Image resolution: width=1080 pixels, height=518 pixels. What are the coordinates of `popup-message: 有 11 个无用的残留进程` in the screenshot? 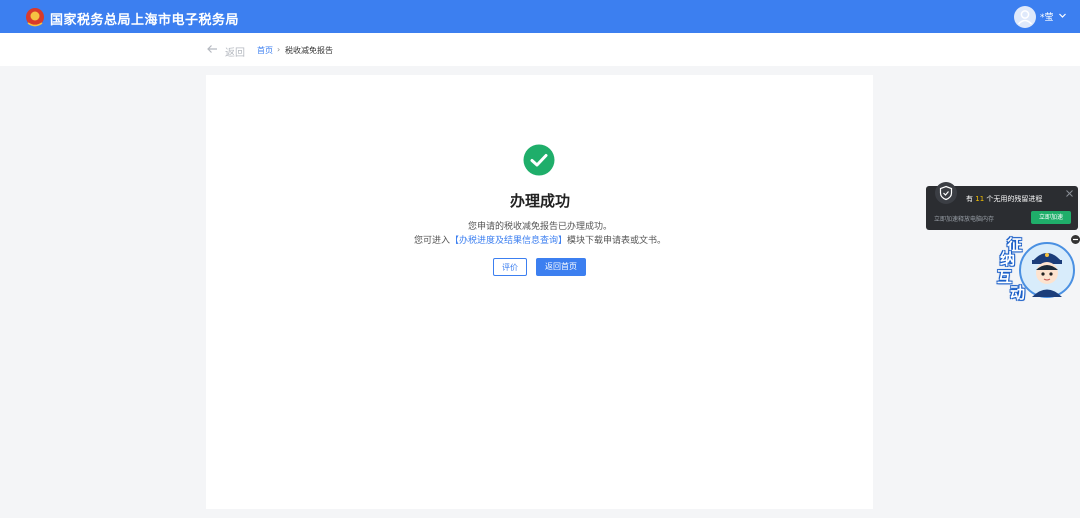 It's located at (1004, 199).